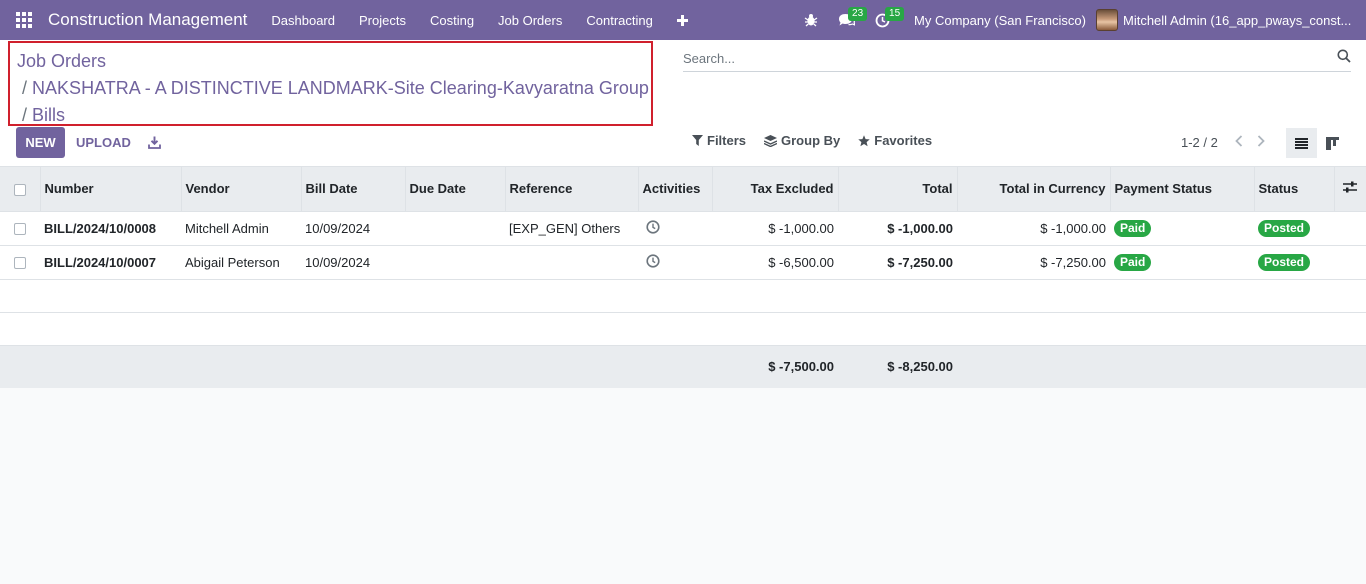 This screenshot has height=584, width=1366. Describe the element at coordinates (455, 228) in the screenshot. I see `cell-due-date` at that location.